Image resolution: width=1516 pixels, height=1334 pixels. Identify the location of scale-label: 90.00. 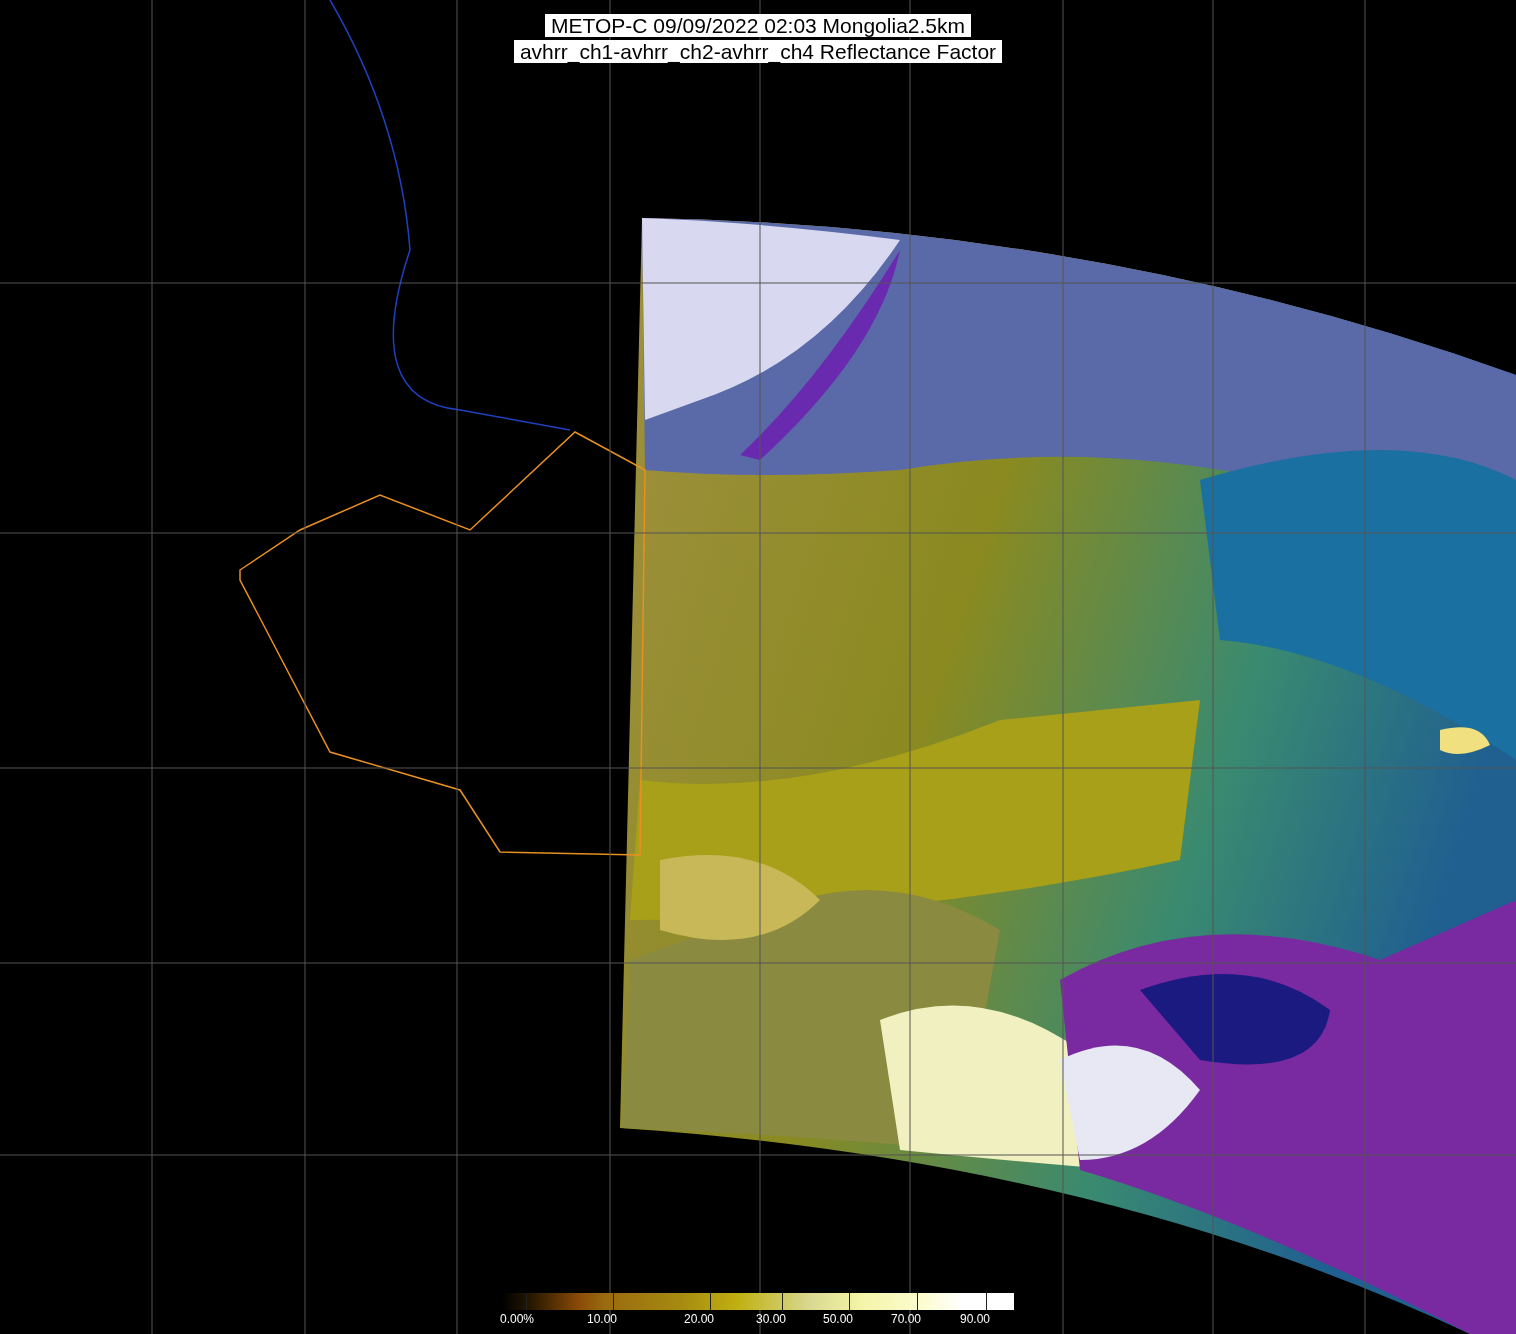
(975, 1319).